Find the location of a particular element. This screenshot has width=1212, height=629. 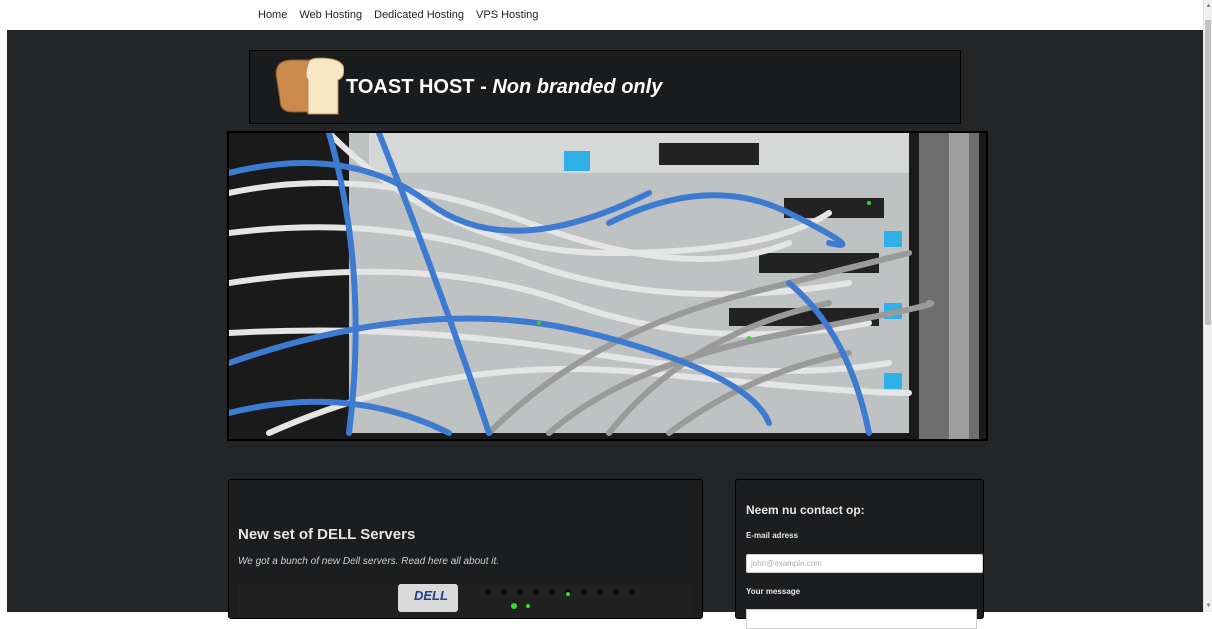

site-title-tagline: Non branded only is located at coordinates (577, 86).